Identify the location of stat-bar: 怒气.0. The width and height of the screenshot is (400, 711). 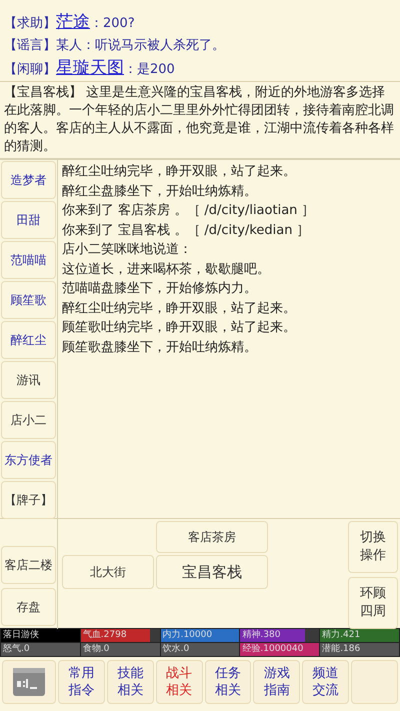
(40, 649).